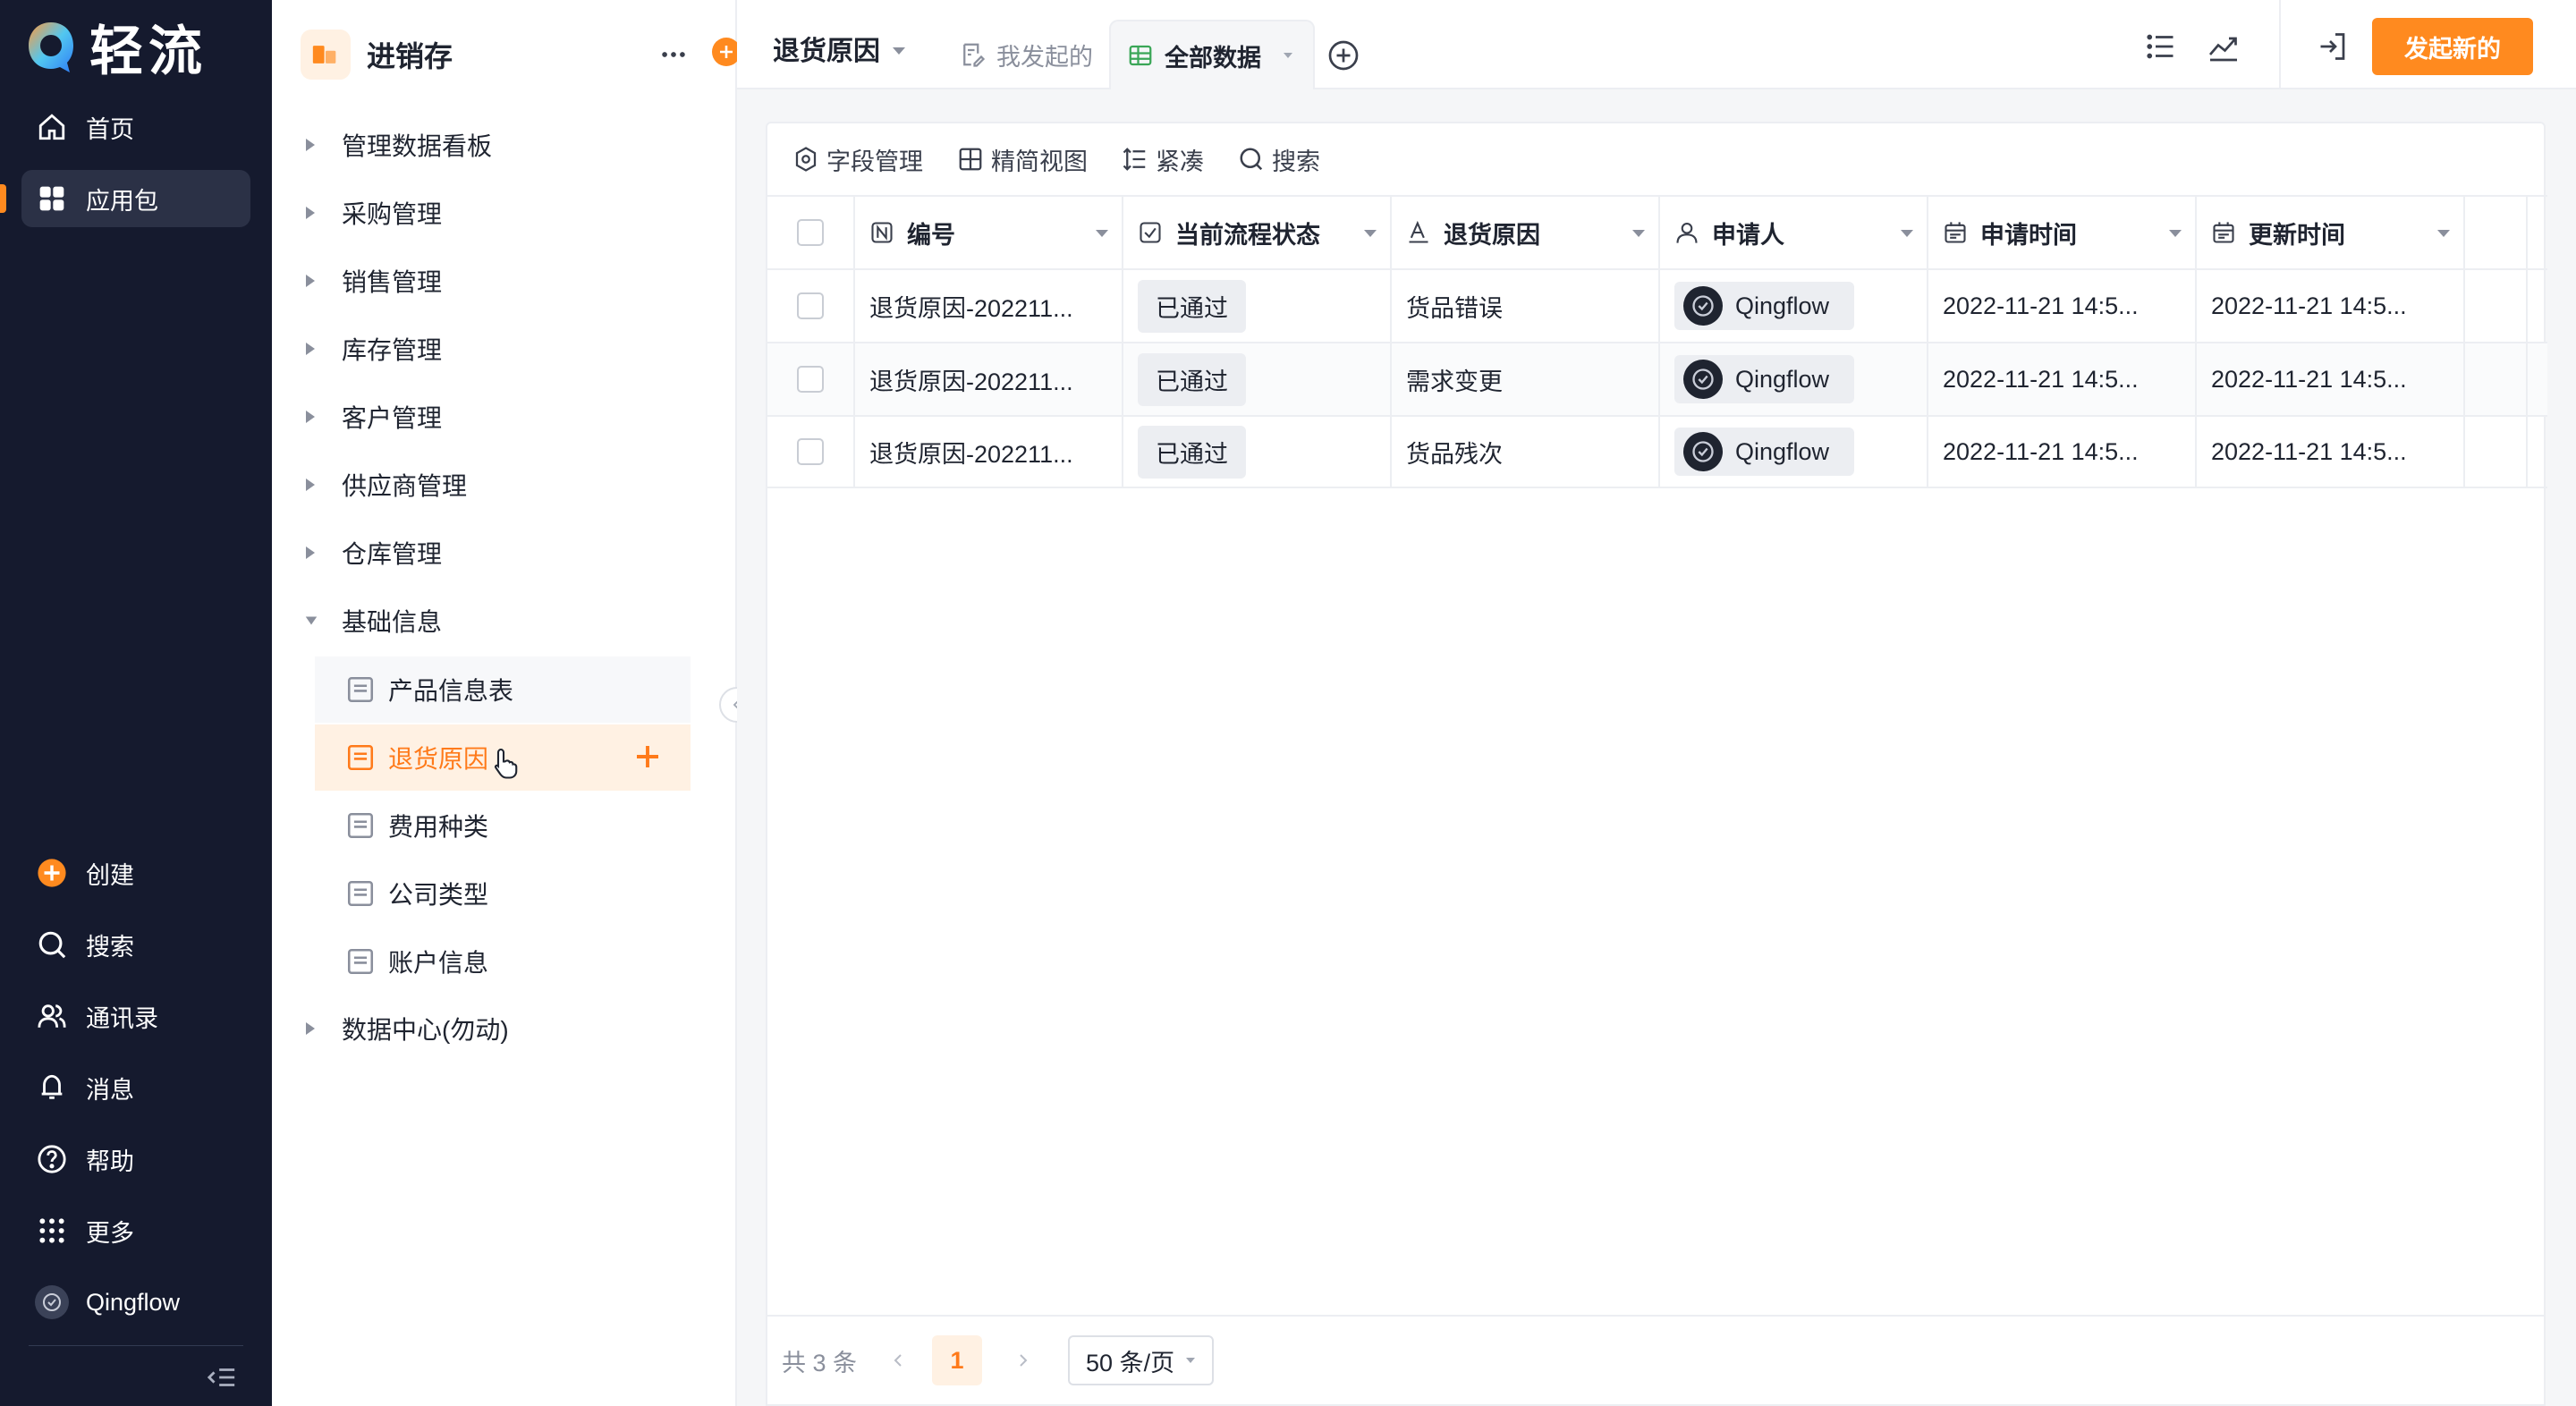  I want to click on nav-create-label: 创建, so click(110, 875).